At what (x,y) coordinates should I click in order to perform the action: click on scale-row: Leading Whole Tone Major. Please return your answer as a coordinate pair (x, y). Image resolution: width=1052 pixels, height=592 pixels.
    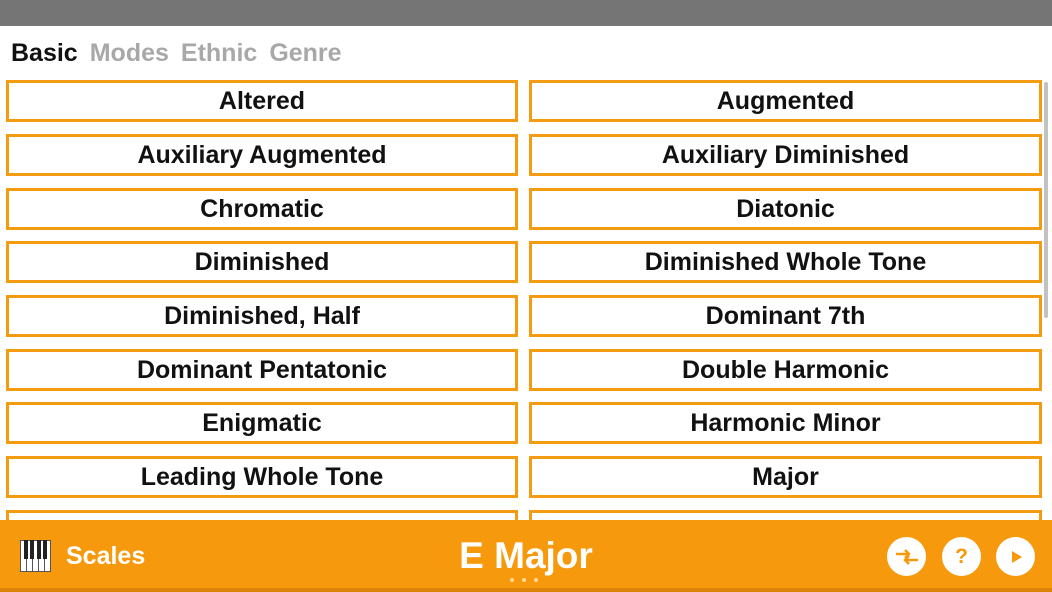
    Looking at the image, I should click on (526, 477).